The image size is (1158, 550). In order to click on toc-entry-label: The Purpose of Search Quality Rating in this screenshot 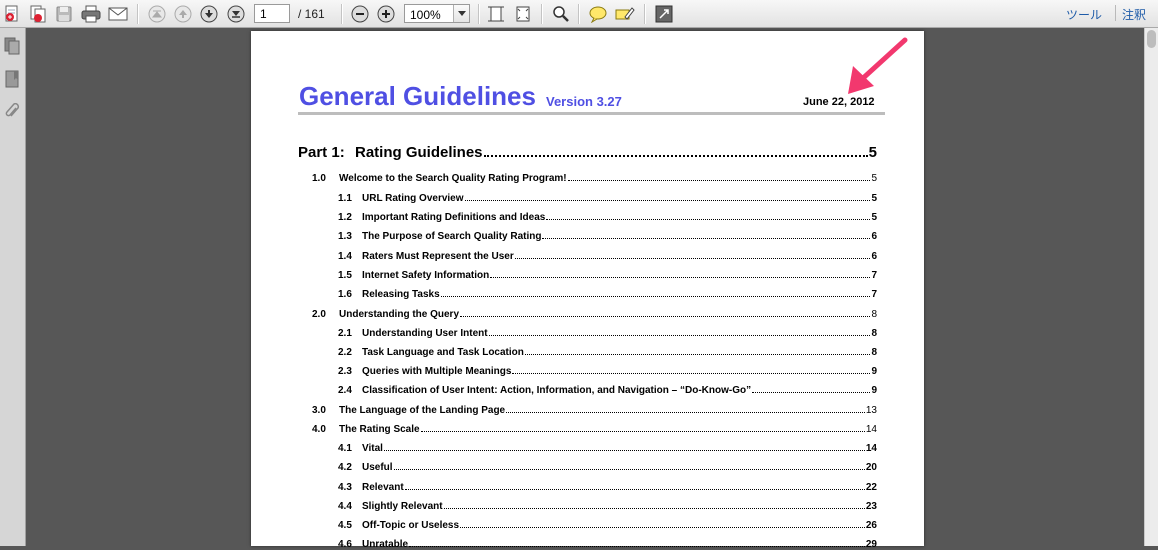, I will do `click(452, 236)`.